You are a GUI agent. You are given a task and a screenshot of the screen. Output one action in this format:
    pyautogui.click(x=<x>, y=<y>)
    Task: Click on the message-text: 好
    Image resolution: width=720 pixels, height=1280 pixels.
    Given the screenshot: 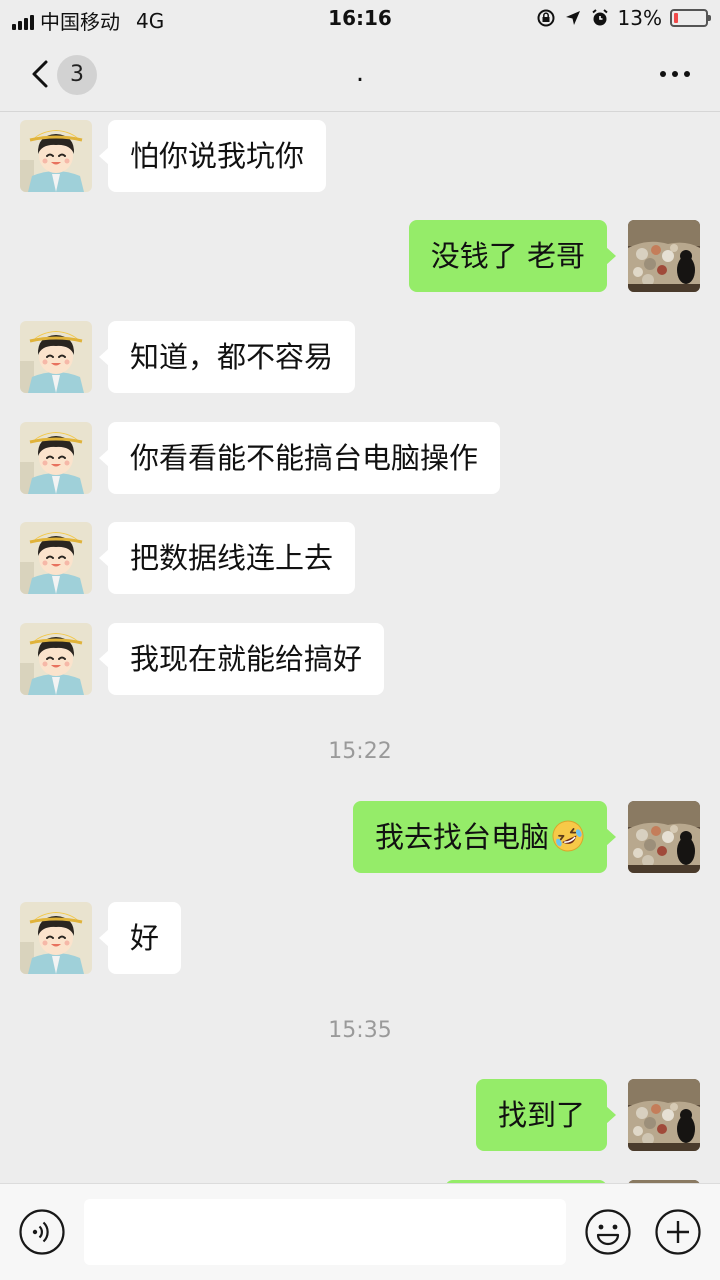 What is the action you would take?
    pyautogui.click(x=145, y=938)
    